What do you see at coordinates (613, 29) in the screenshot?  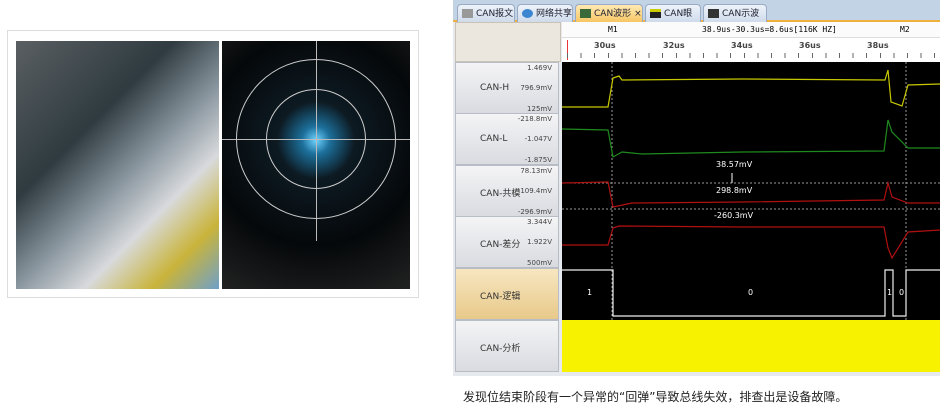 I see `marker-m1: M1` at bounding box center [613, 29].